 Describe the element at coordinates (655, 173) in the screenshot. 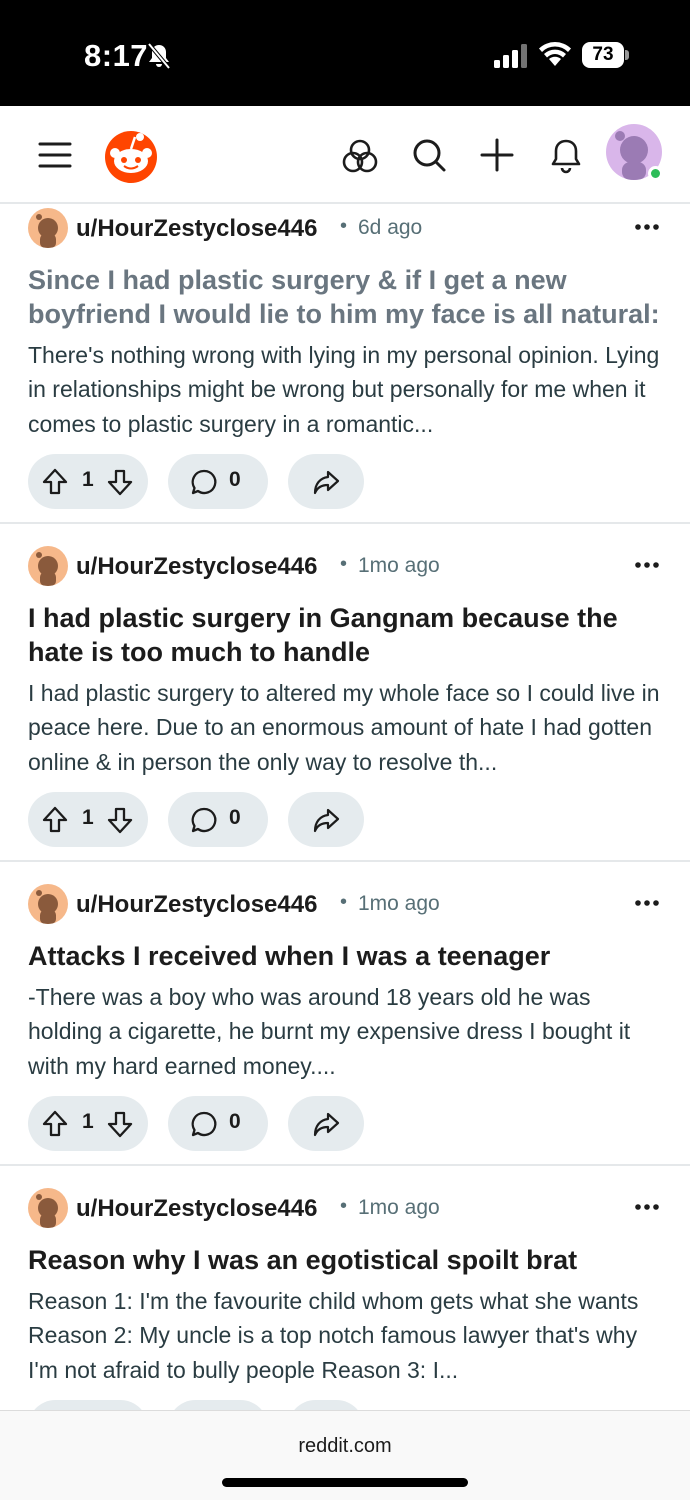

I see `online-status-dot` at that location.